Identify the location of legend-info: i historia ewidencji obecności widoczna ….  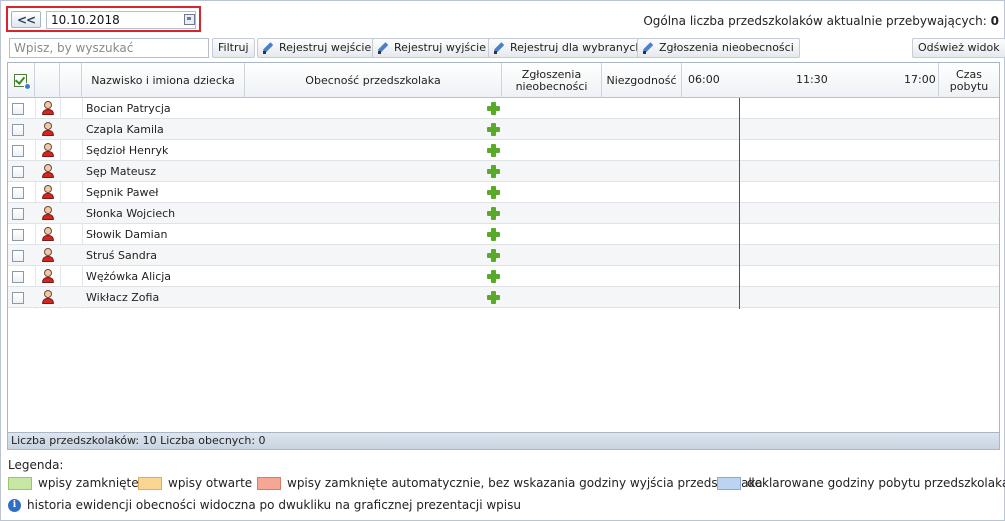
(264, 505).